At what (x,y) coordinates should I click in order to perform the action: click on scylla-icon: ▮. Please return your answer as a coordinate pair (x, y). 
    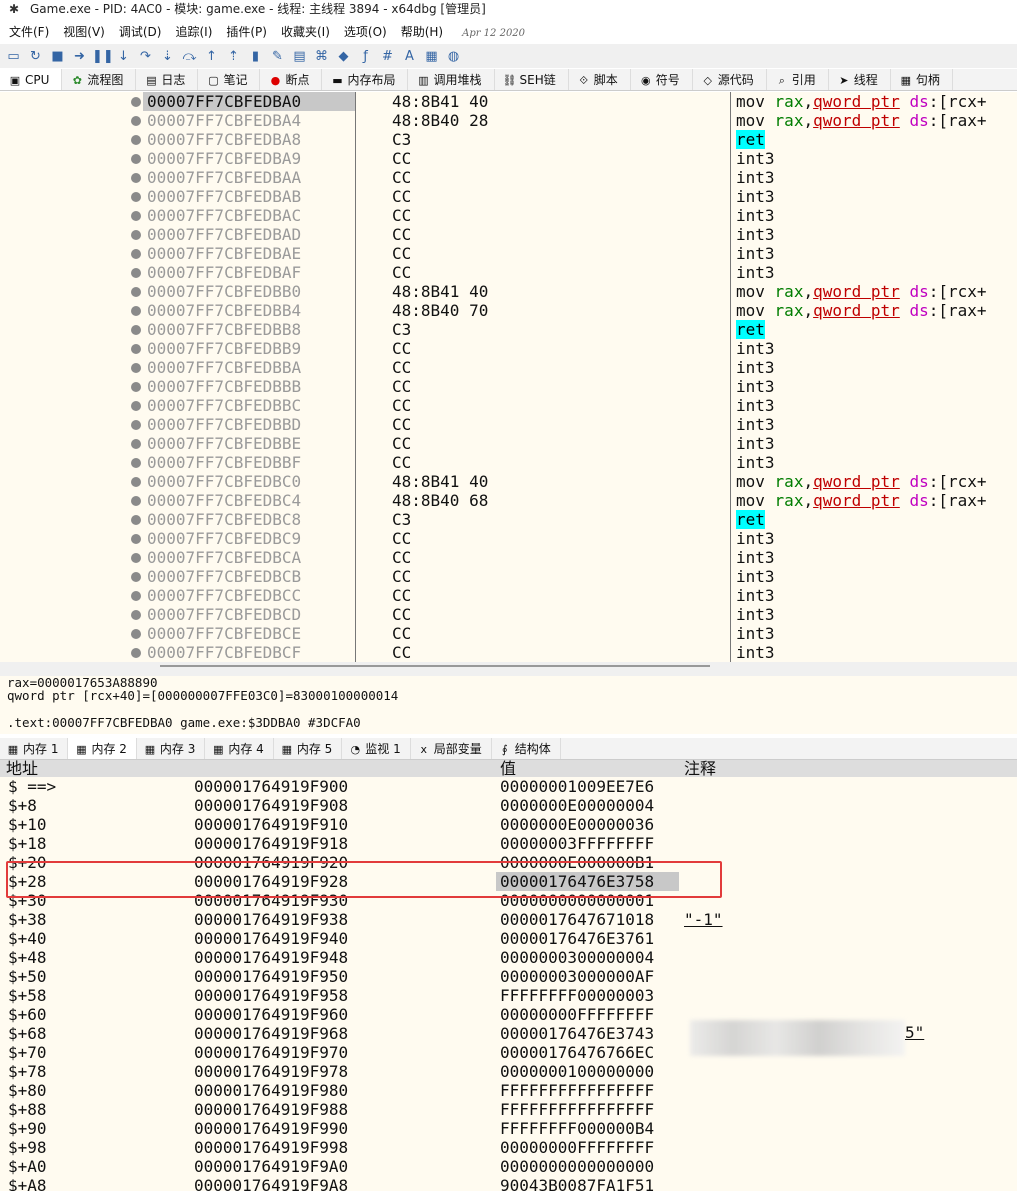
    Looking at the image, I should click on (255, 56).